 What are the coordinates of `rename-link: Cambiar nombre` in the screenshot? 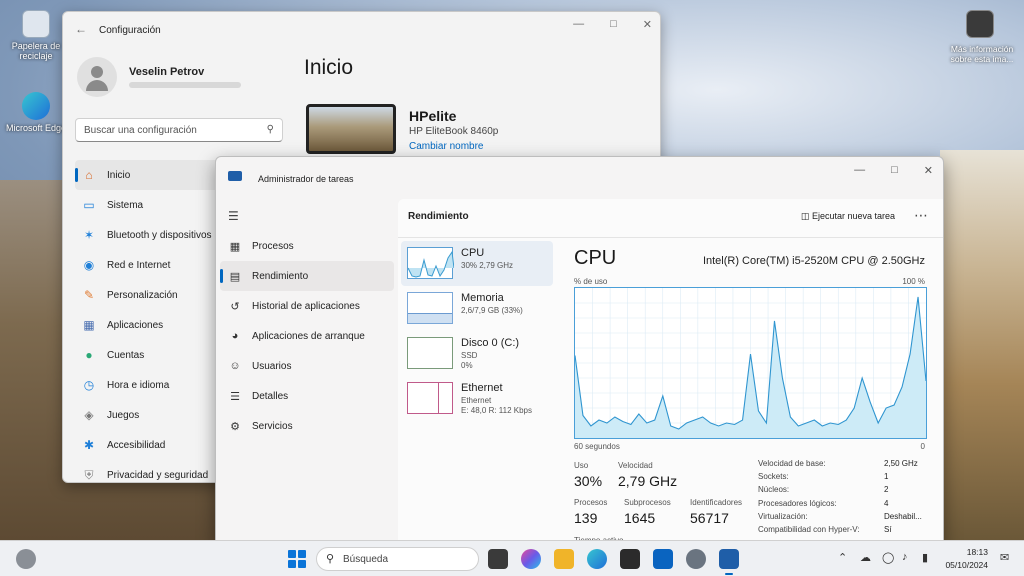 It's located at (446, 146).